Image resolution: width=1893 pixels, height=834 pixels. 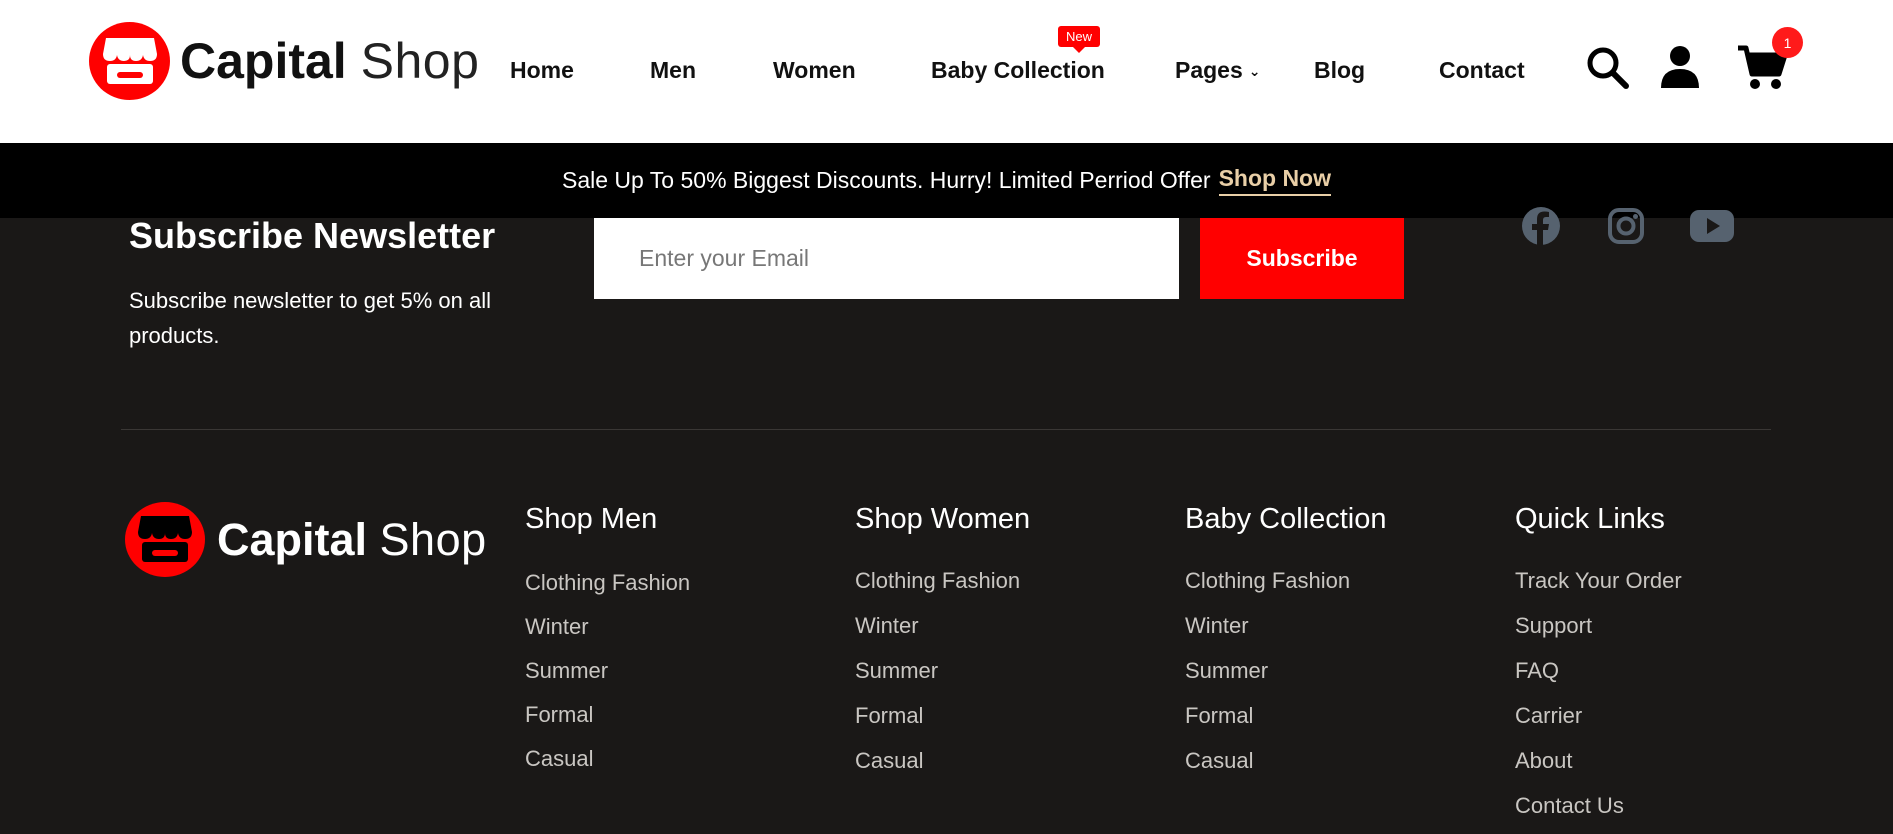 I want to click on footer-brand-name: Capital Shop, so click(x=352, y=539).